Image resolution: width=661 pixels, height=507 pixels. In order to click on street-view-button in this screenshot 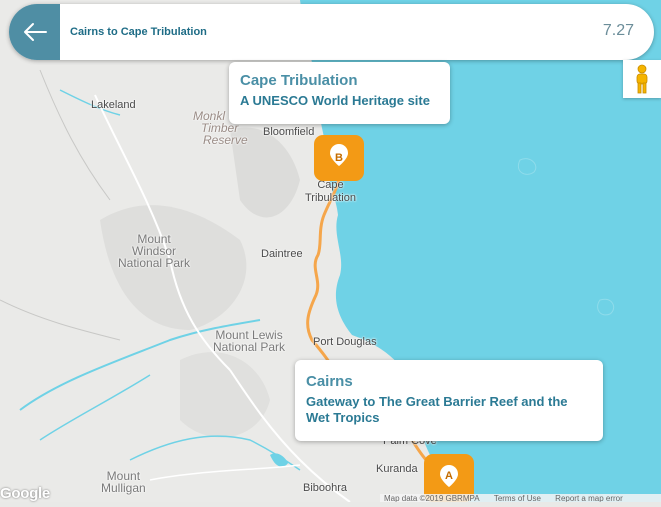, I will do `click(642, 79)`.